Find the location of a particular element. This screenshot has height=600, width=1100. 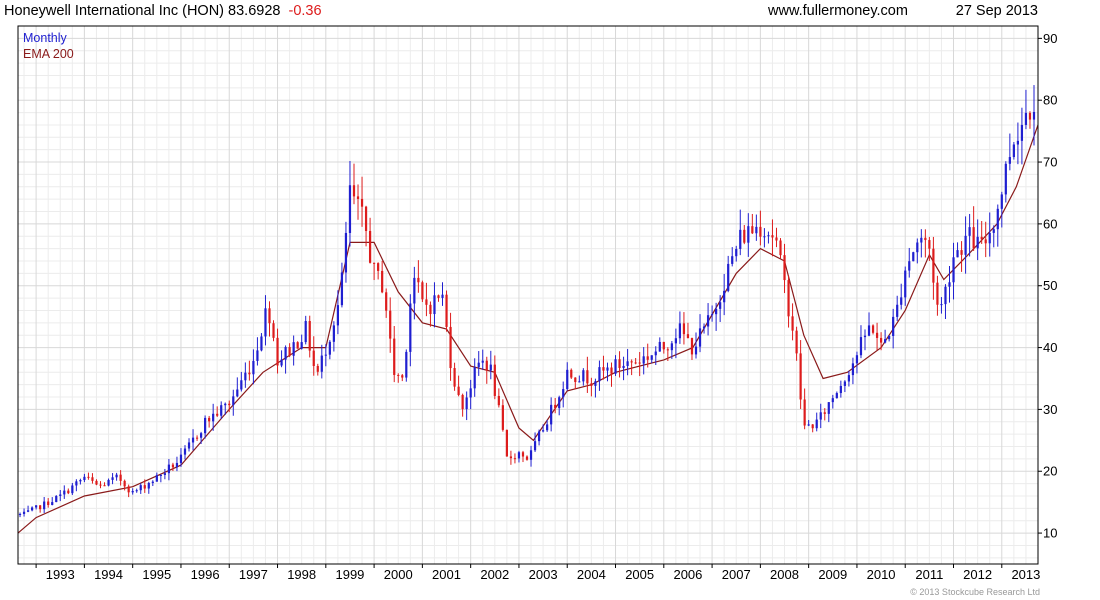

x-tick-label: 1997 is located at coordinates (253, 574).